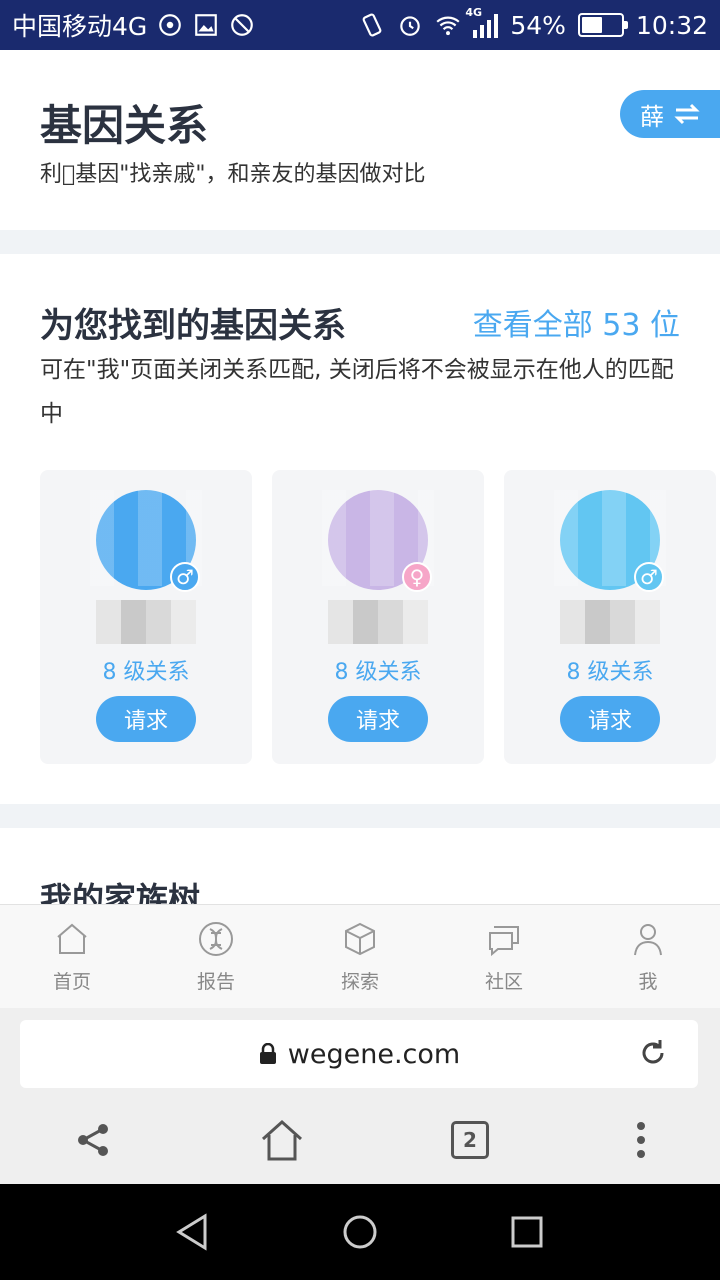 The width and height of the screenshot is (720, 1280). Describe the element at coordinates (592, 25) in the screenshot. I see `battery-fill` at that location.